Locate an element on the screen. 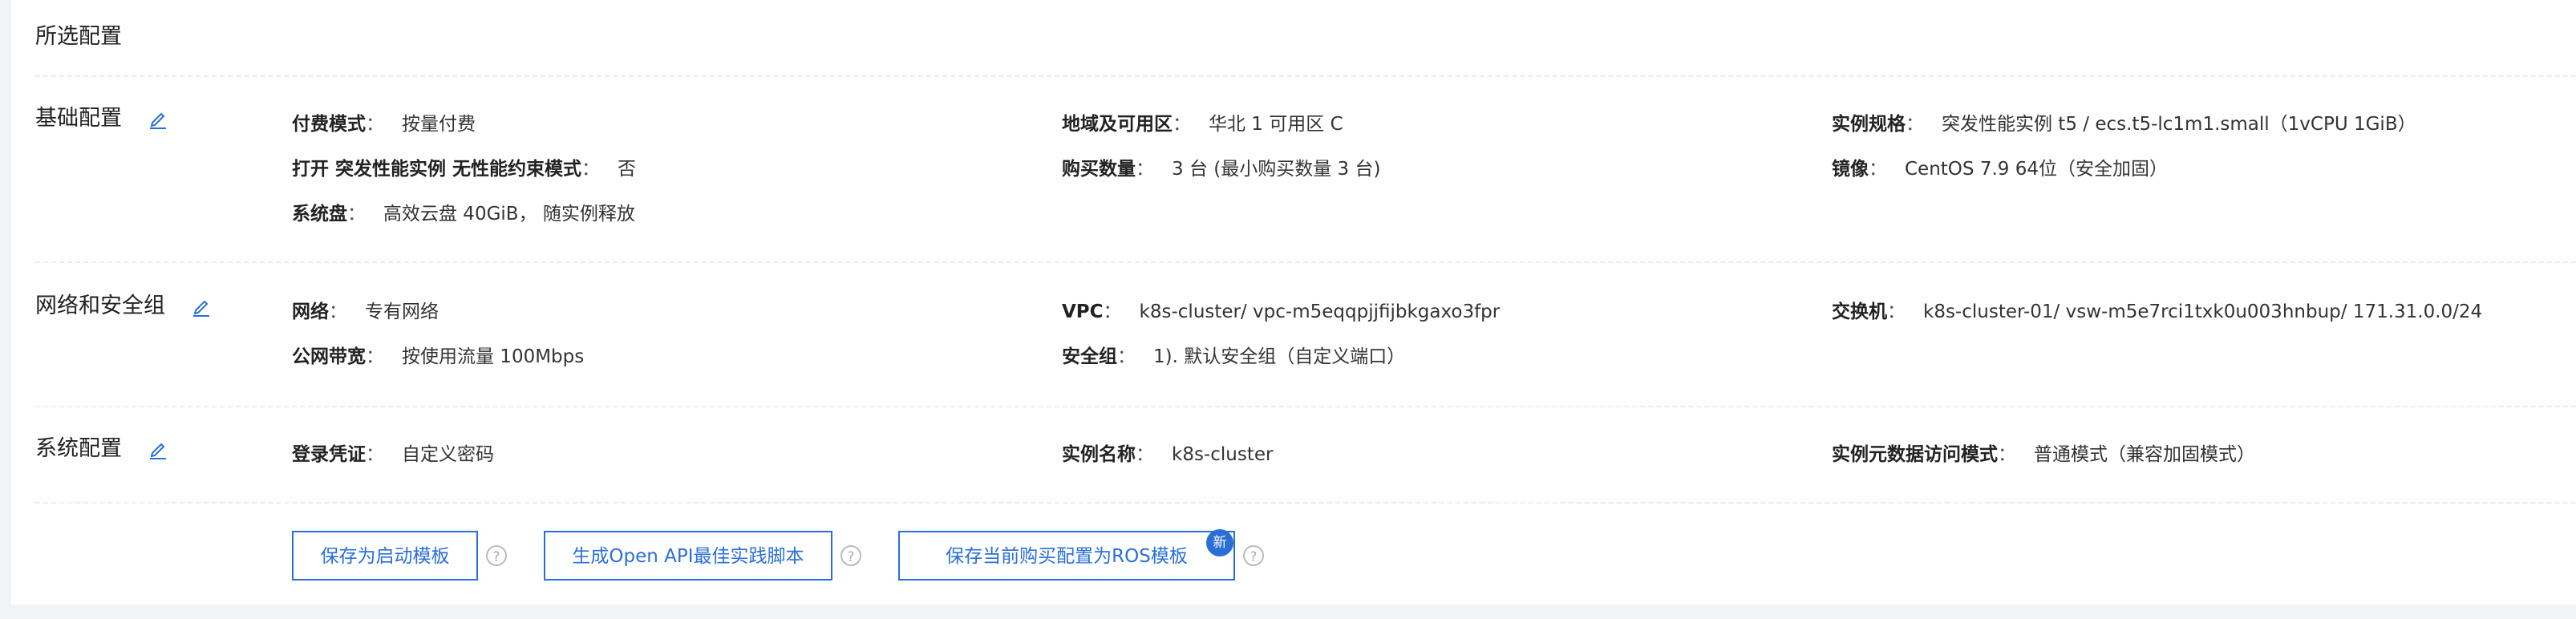 Image resolution: width=2576 pixels, height=619 pixels. field-value: 按量付费 is located at coordinates (439, 124).